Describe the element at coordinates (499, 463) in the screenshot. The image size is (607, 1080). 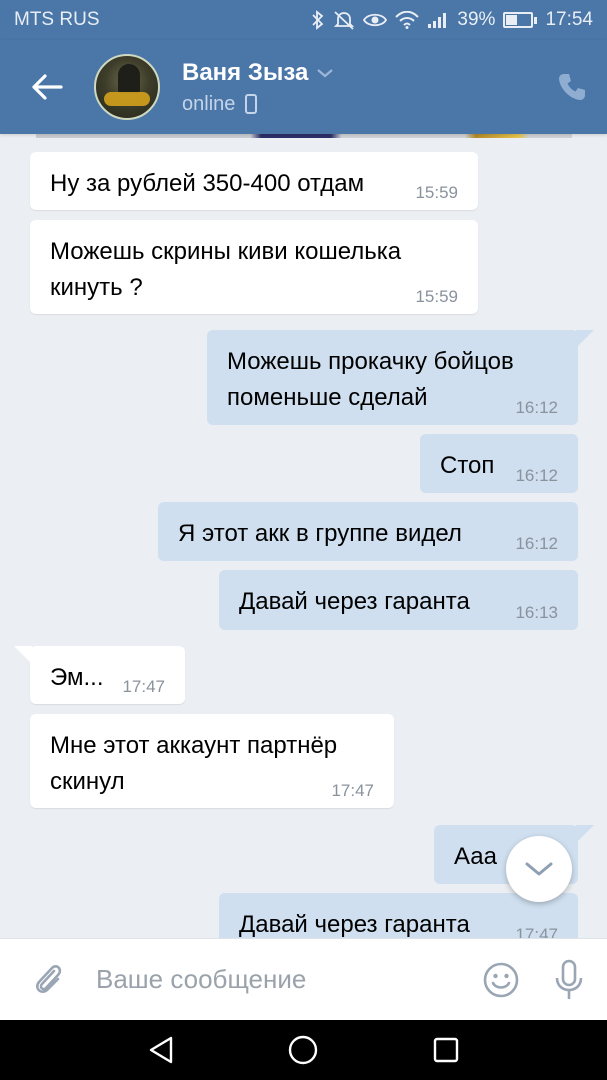
I see `outgoing-message: Стоп 16:12` at that location.